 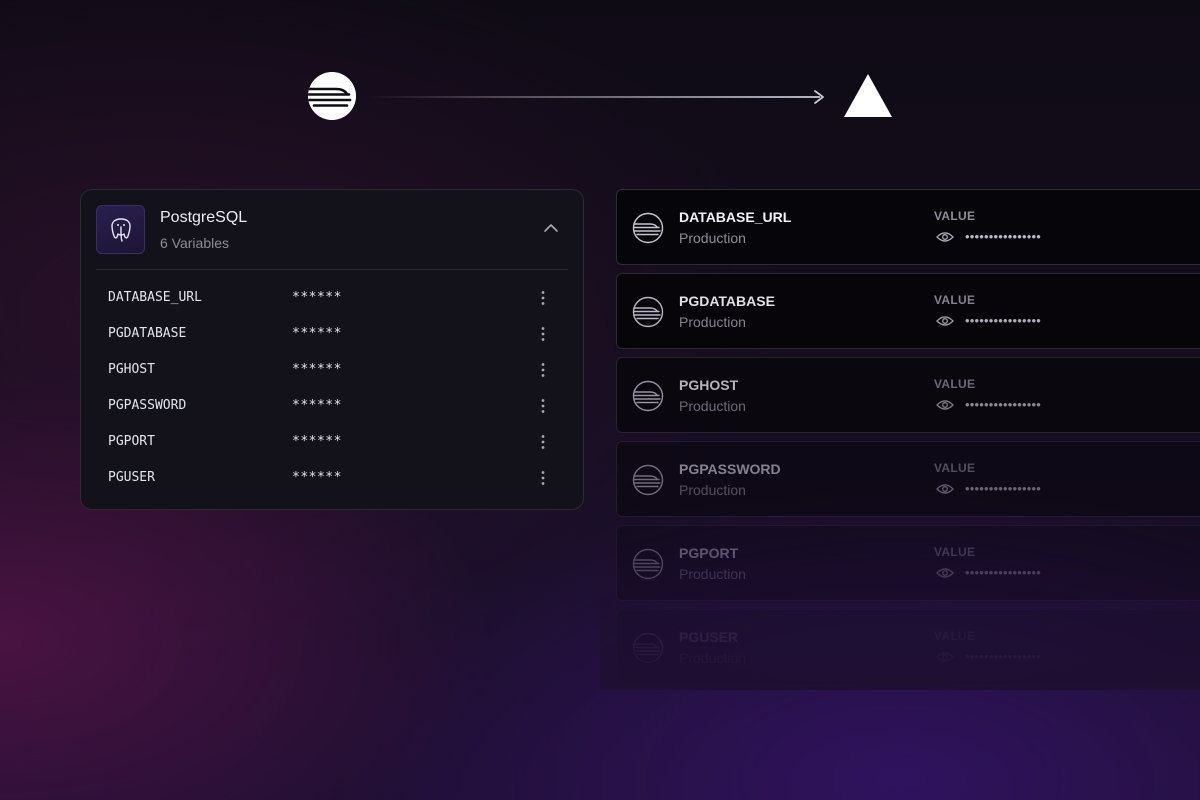 I want to click on pg-variable-row: PGPASSWORD ******, so click(x=332, y=407).